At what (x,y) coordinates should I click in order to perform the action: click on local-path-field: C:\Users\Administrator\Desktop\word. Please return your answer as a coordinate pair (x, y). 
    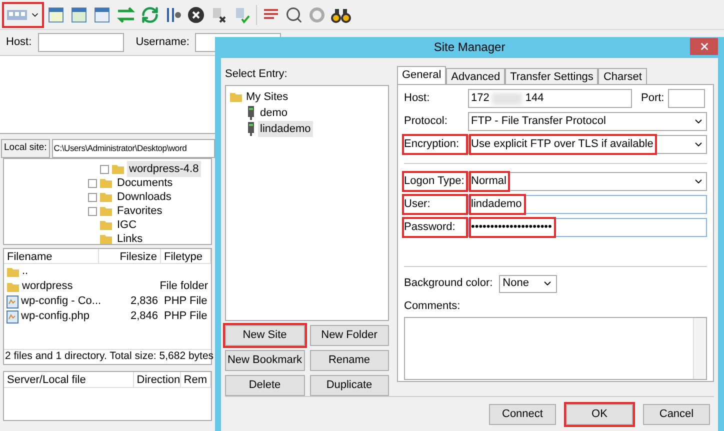
    Looking at the image, I should click on (133, 148).